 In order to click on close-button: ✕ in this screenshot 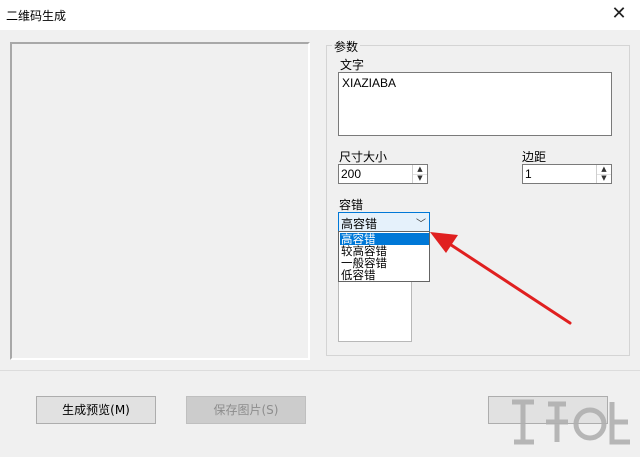, I will do `click(619, 15)`.